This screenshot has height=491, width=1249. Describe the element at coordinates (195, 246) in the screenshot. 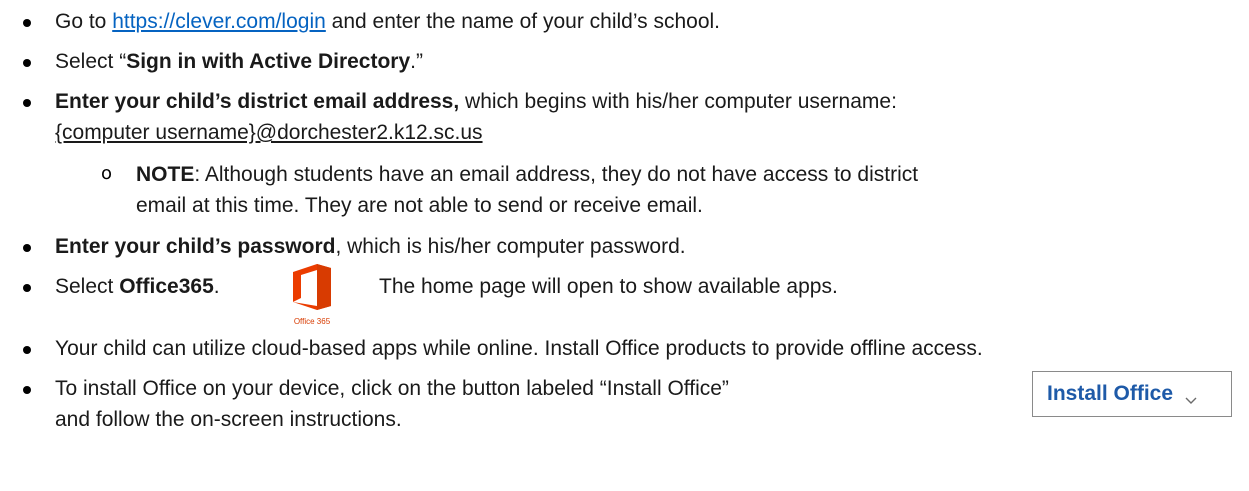

I see `list-item-bold: Enter your child’s password` at that location.